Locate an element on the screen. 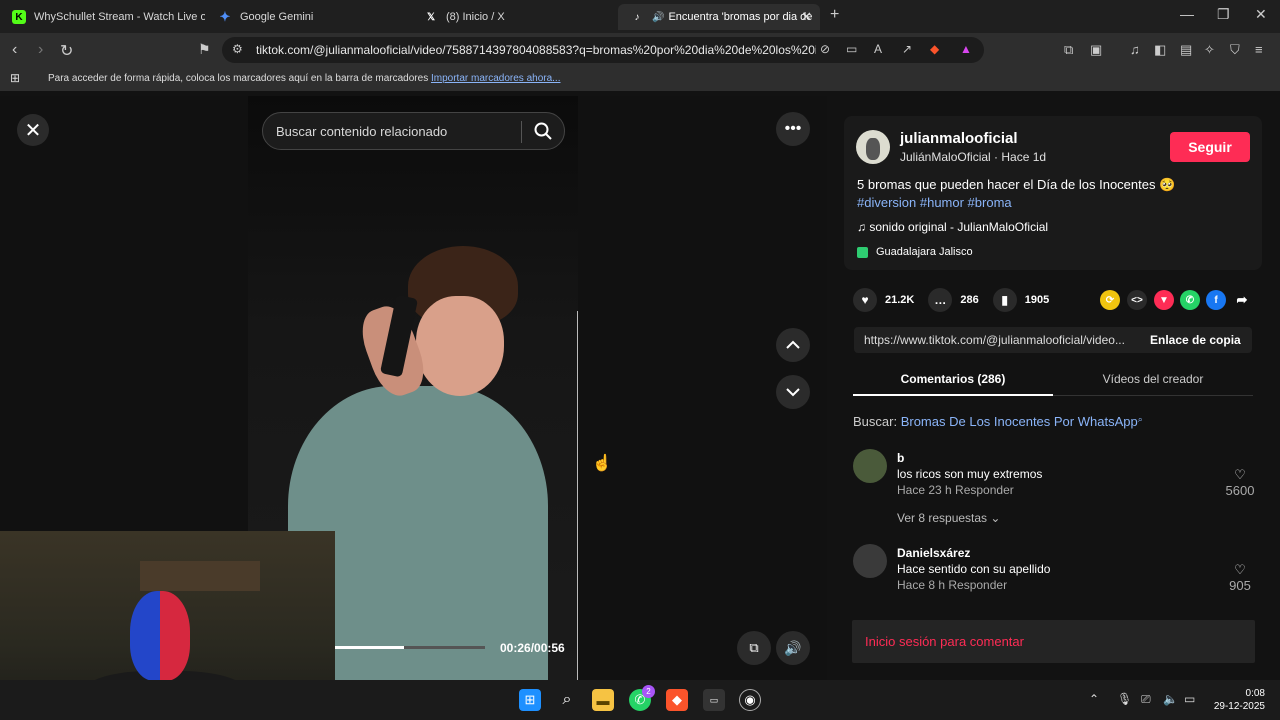  bookmark-icon: ⚑ is located at coordinates (204, 49).